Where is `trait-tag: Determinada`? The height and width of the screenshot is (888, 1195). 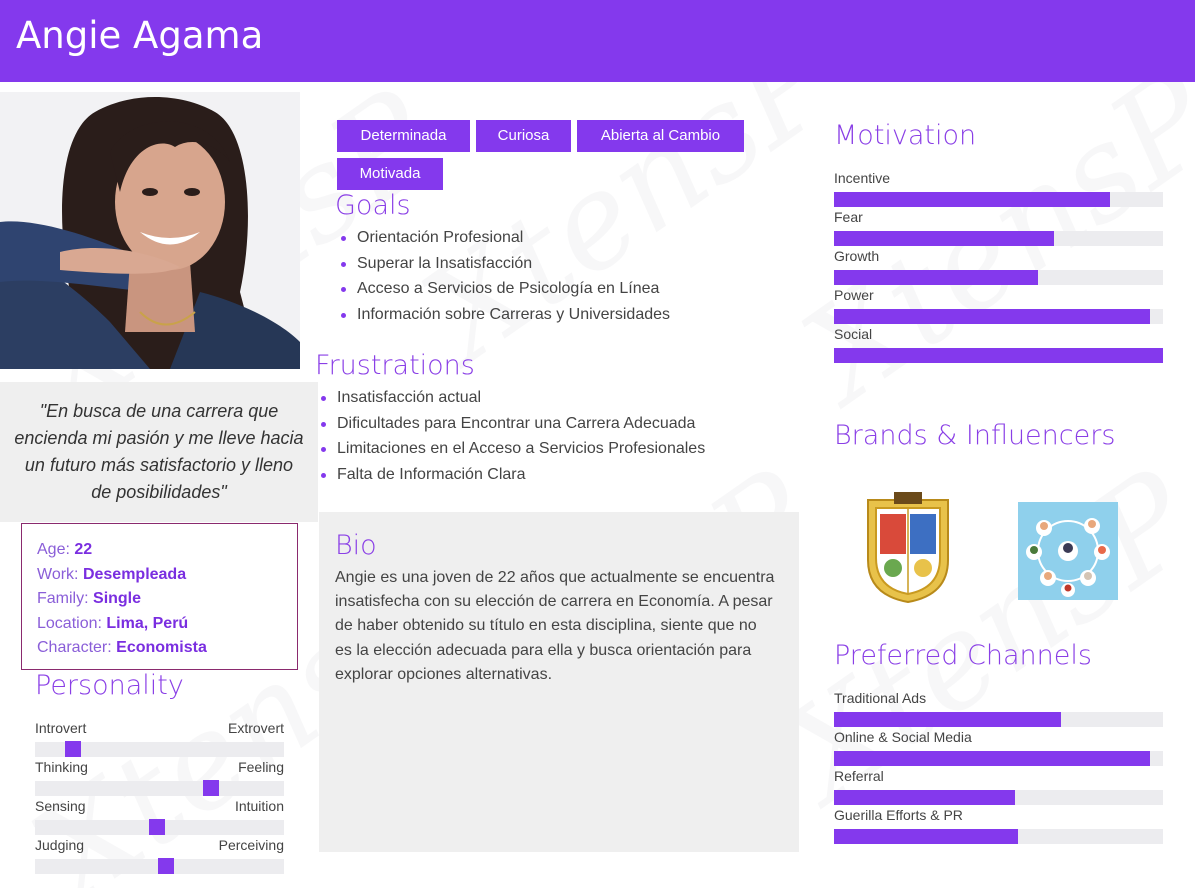 trait-tag: Determinada is located at coordinates (403, 136).